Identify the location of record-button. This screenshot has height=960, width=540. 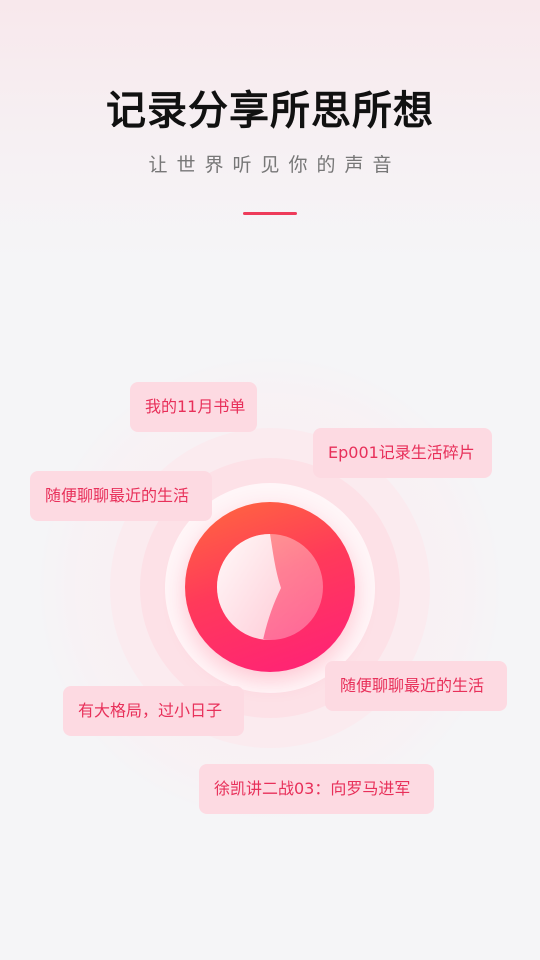
(270, 587).